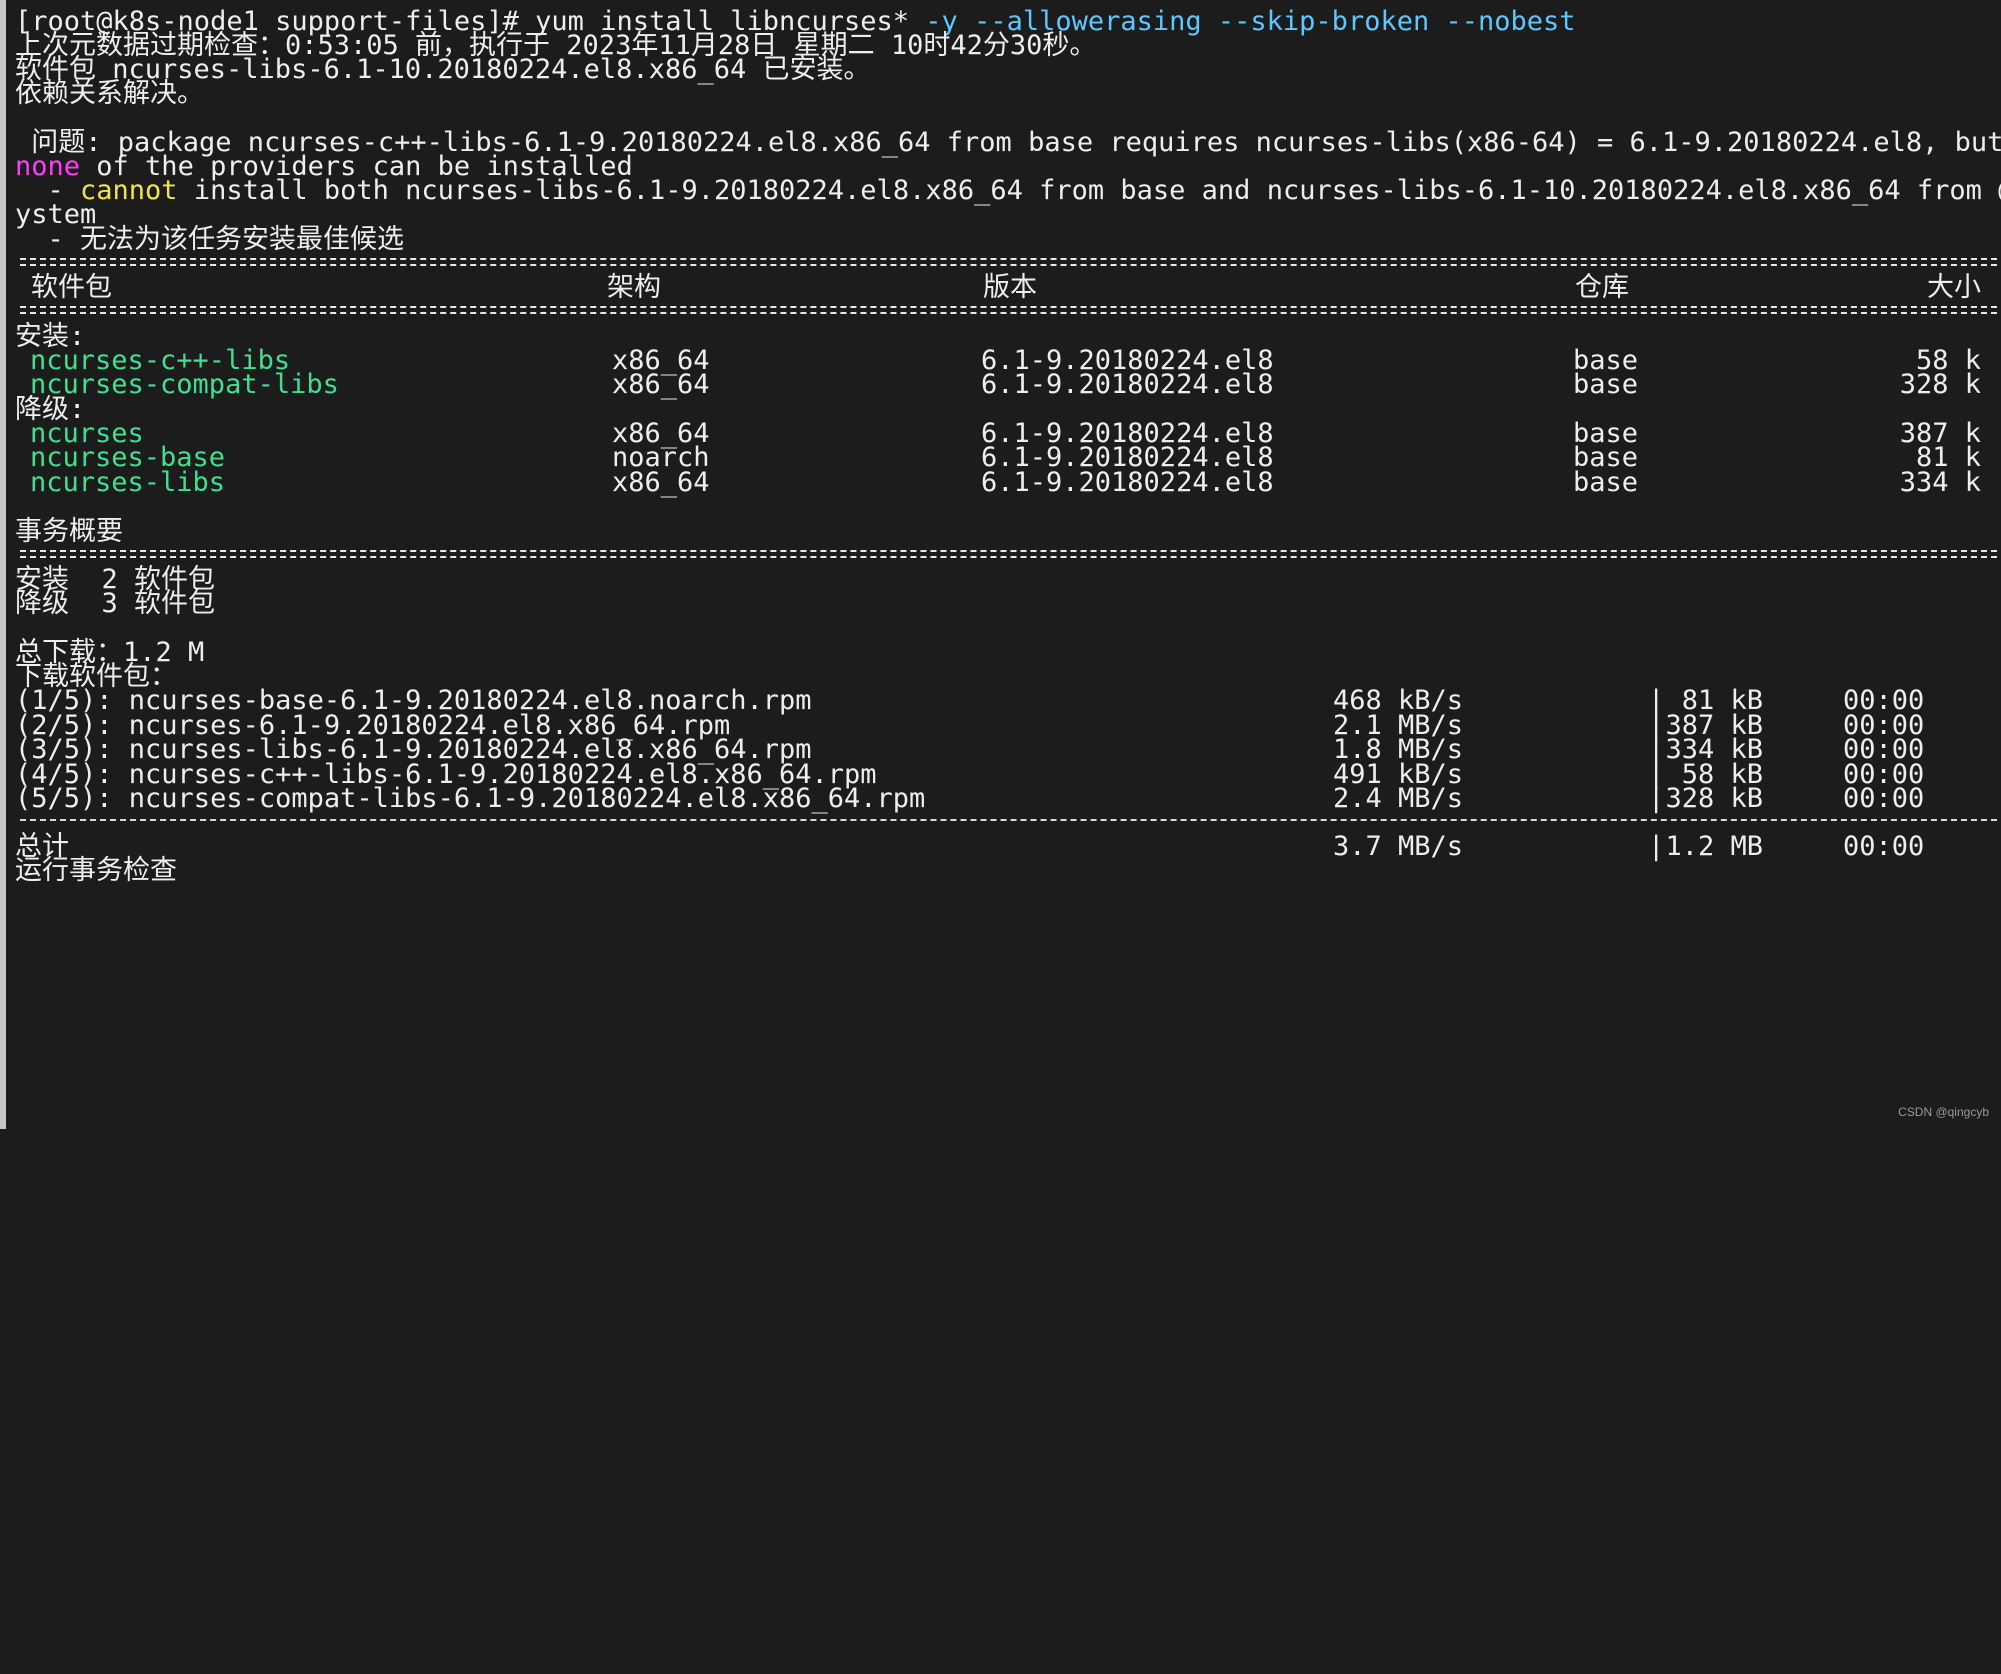  Describe the element at coordinates (109, 93) in the screenshot. I see `dependency-resolved-line: 依赖关系解决。` at that location.